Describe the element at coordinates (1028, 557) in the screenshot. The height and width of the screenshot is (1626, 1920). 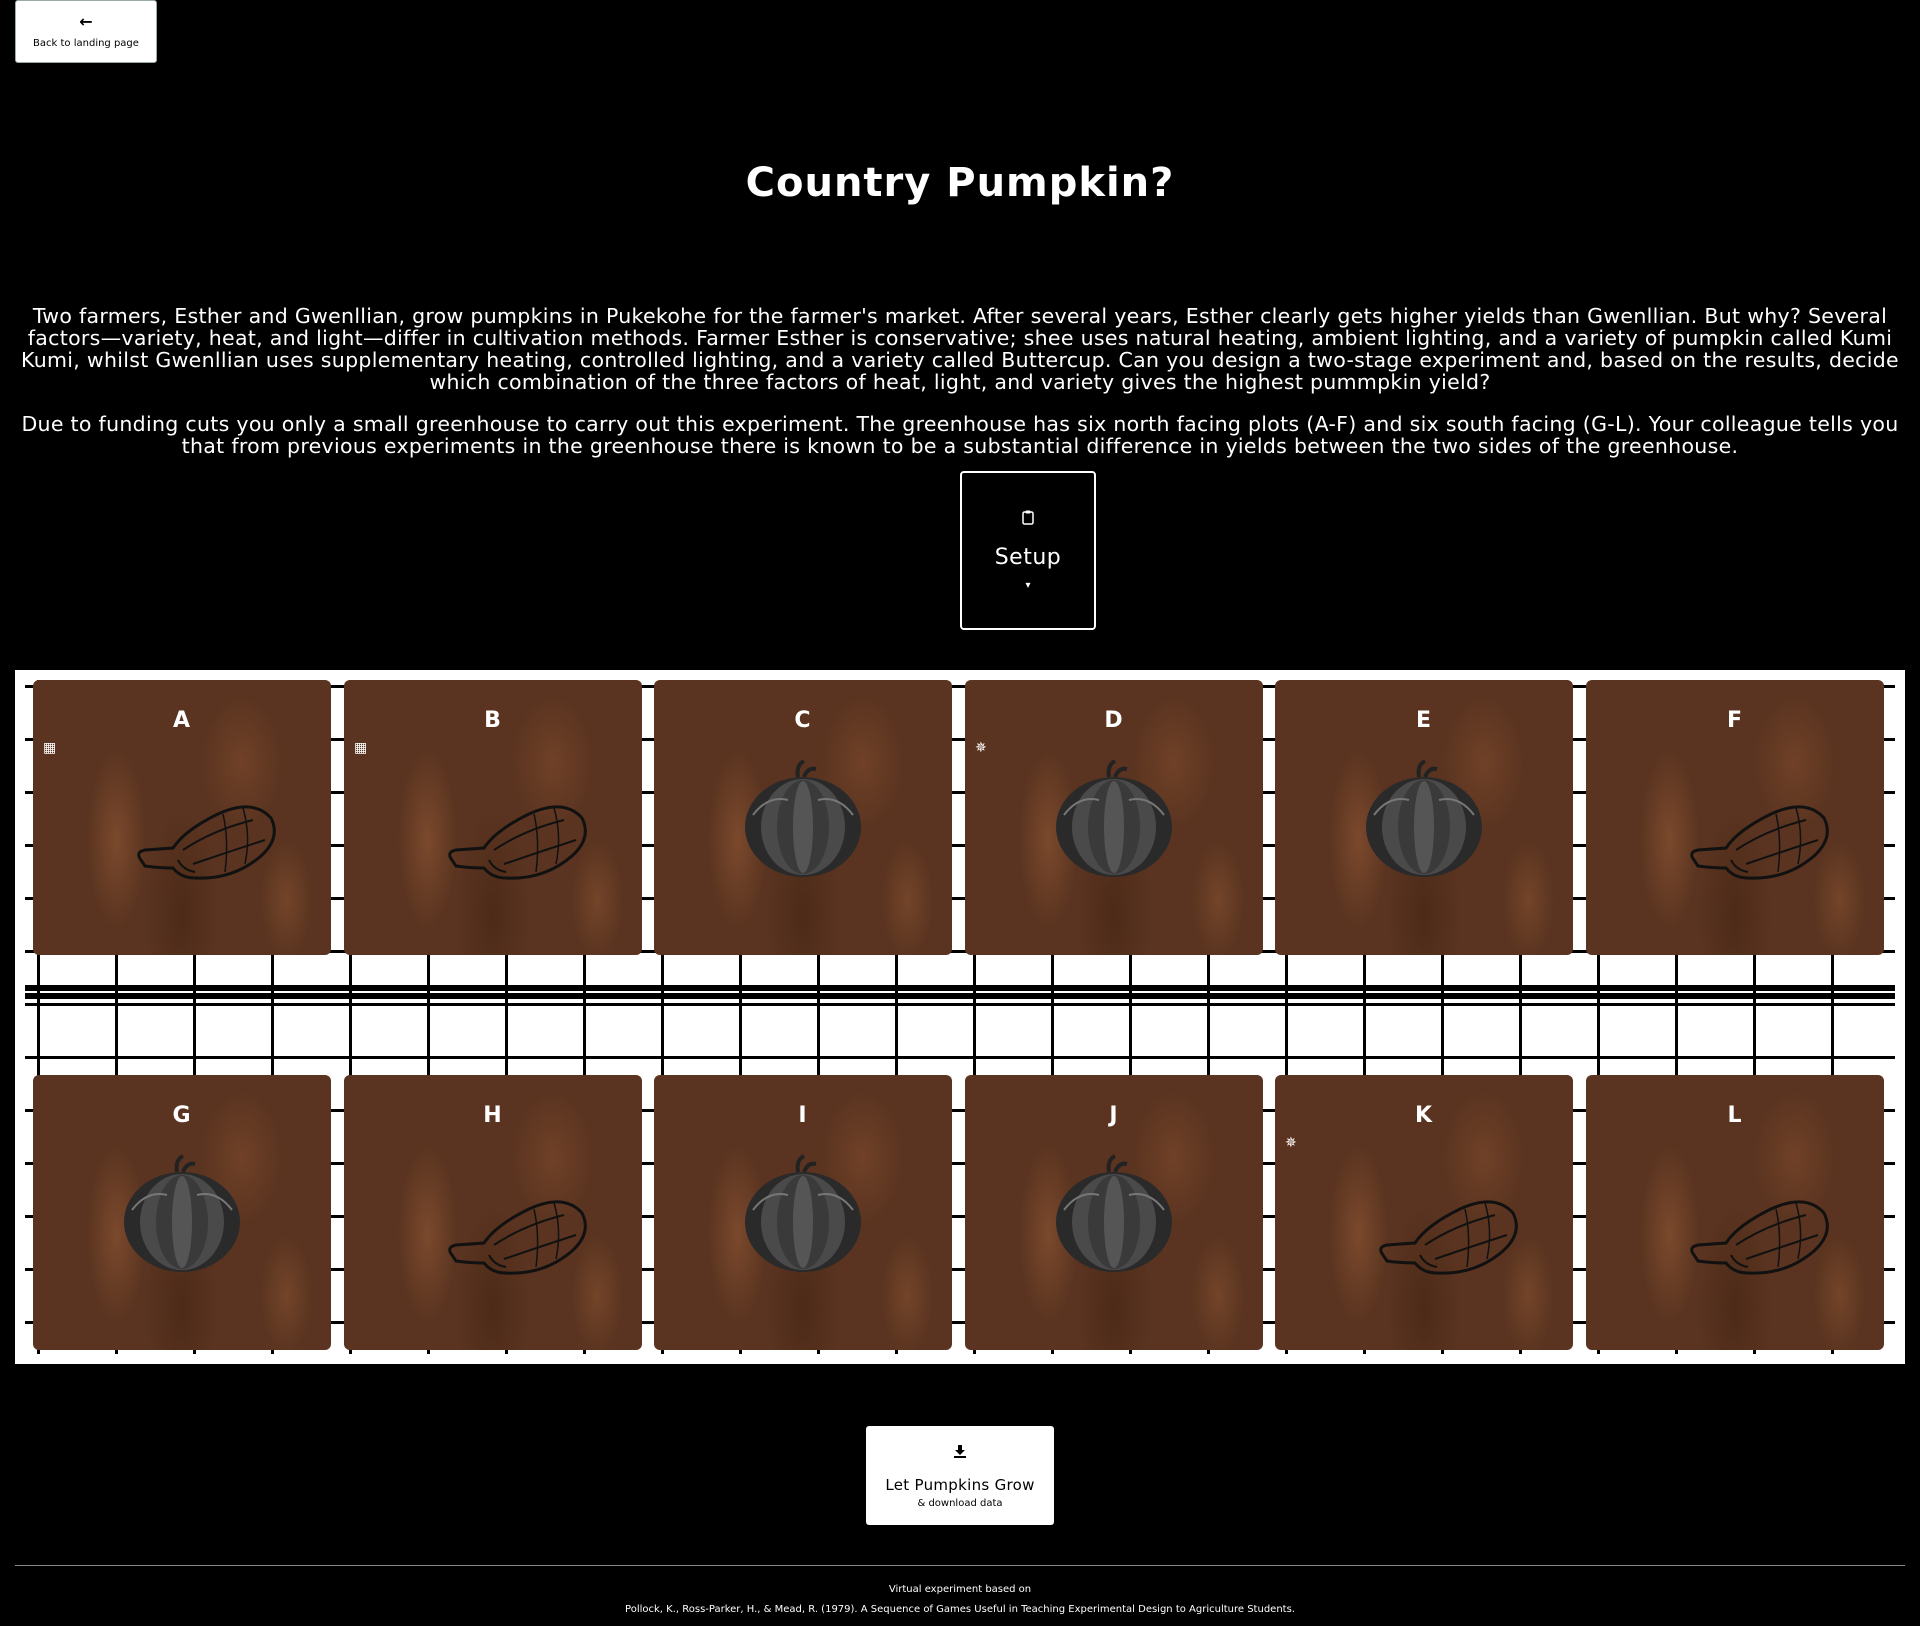
I see `setup-label: Setup` at that location.